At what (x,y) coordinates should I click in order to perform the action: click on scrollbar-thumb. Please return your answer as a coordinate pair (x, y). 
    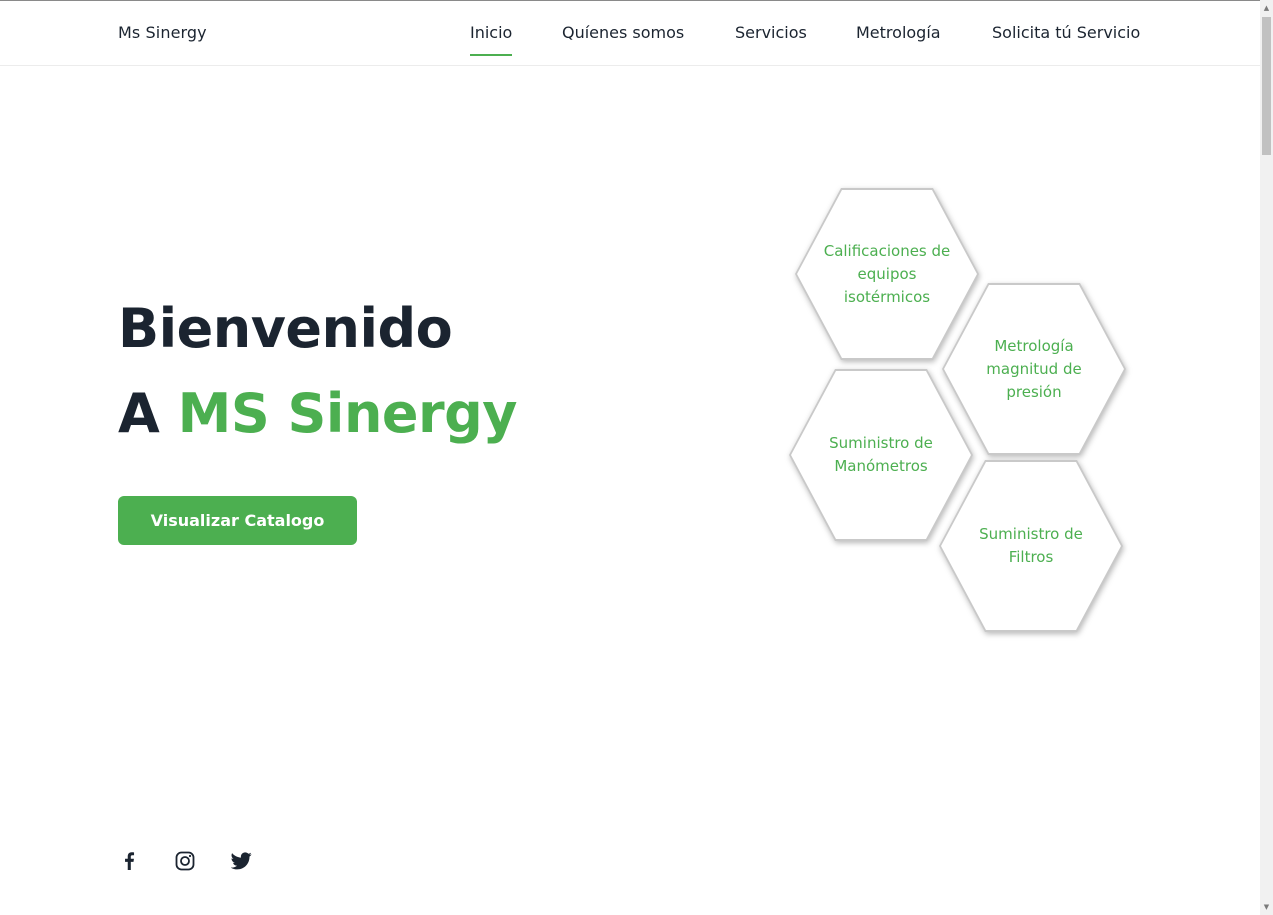
    Looking at the image, I should click on (1266, 86).